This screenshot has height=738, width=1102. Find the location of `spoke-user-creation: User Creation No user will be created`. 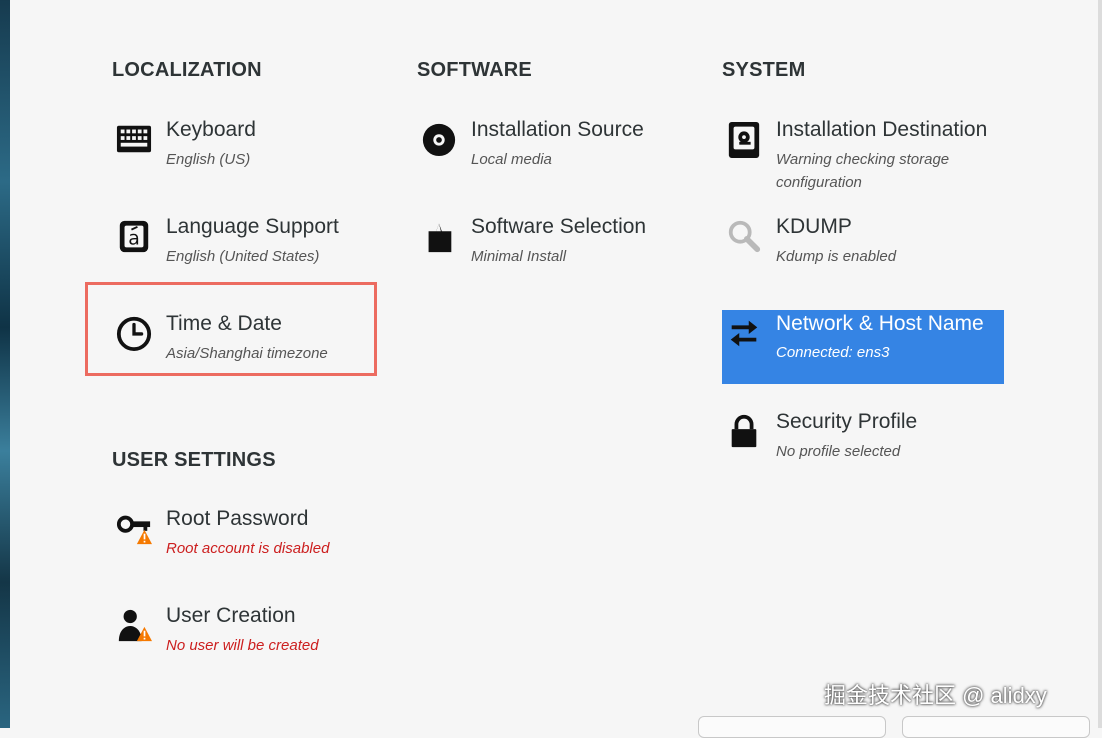

spoke-user-creation: User Creation No user will be created is located at coordinates (242, 636).